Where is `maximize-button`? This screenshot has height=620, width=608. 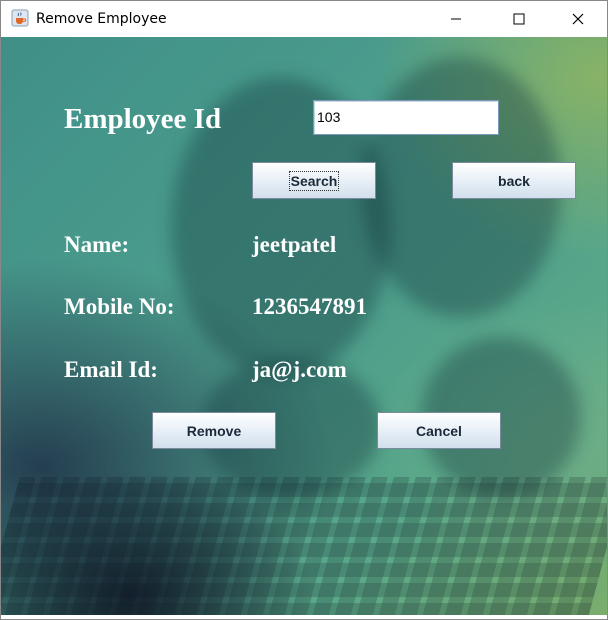
maximize-button is located at coordinates (519, 19).